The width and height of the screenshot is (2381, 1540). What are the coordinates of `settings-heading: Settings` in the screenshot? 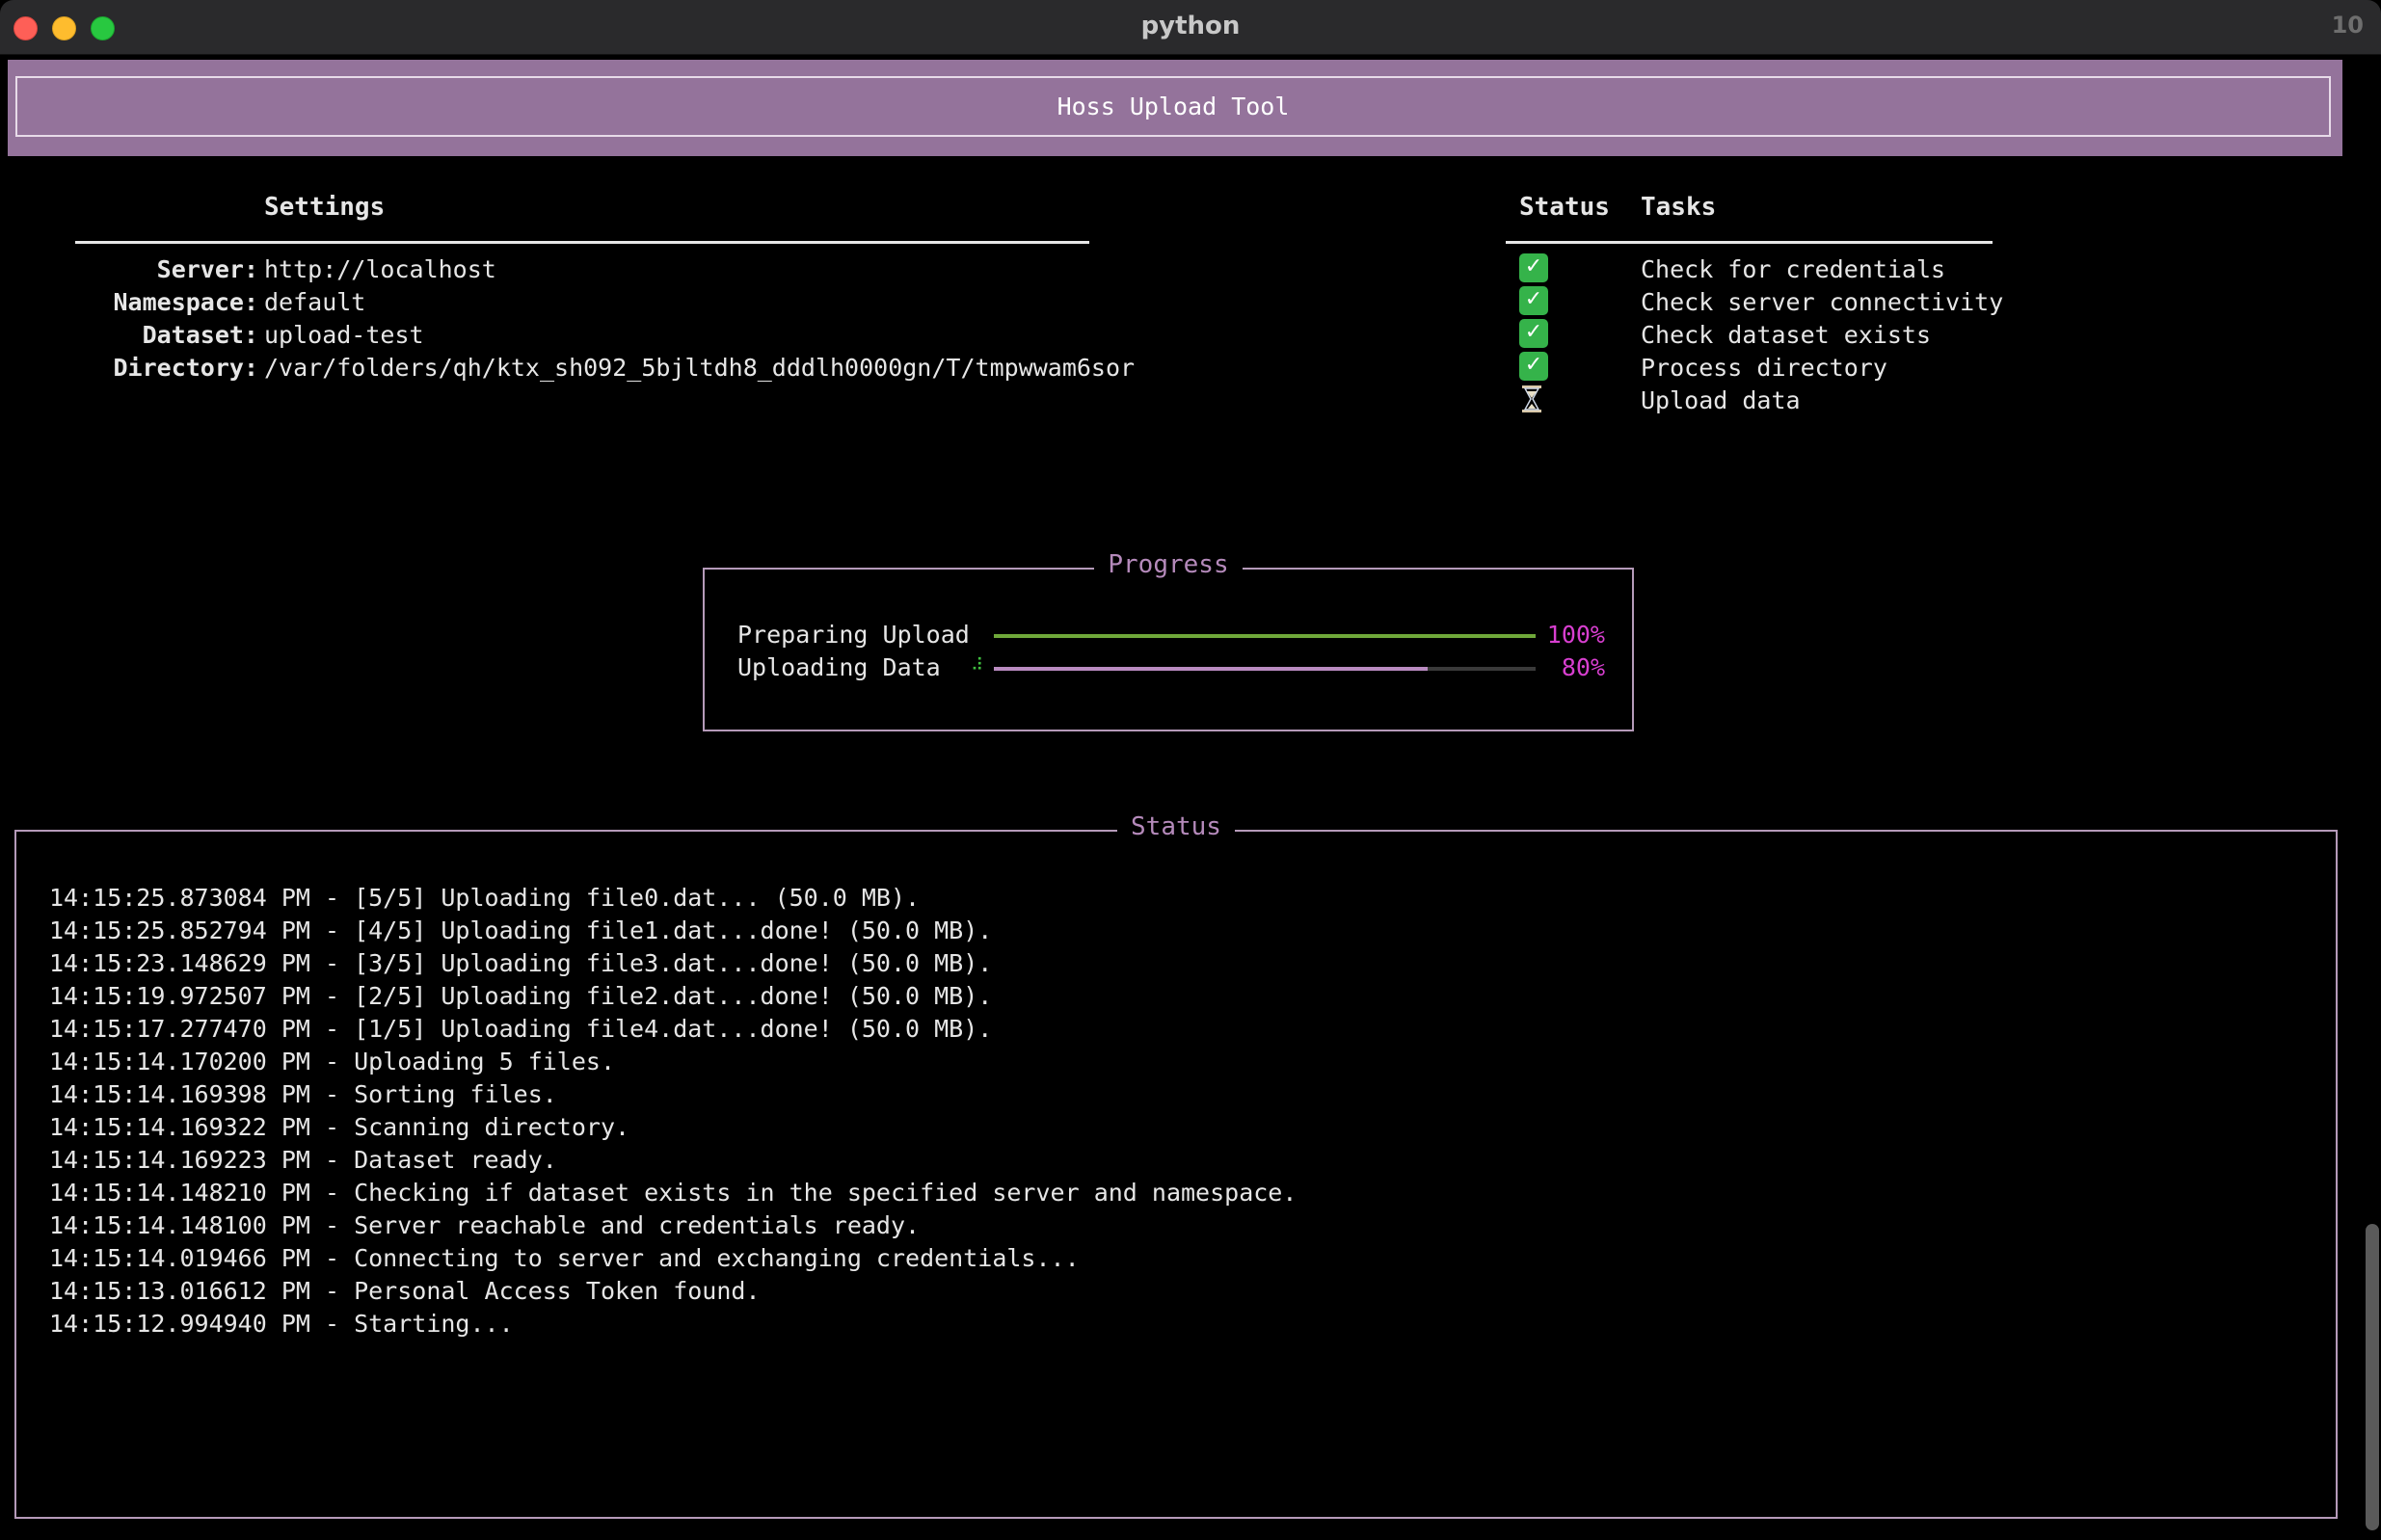 It's located at (325, 207).